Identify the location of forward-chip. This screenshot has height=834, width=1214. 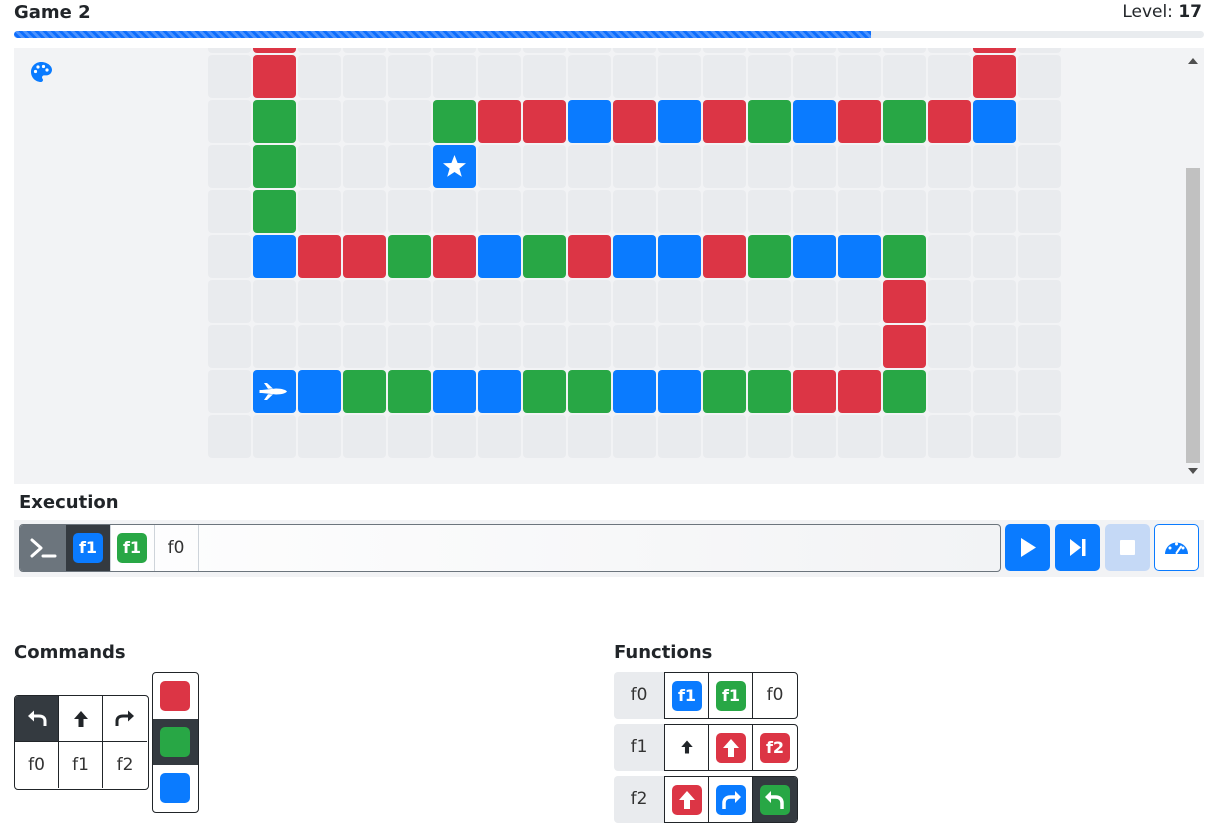
(731, 748).